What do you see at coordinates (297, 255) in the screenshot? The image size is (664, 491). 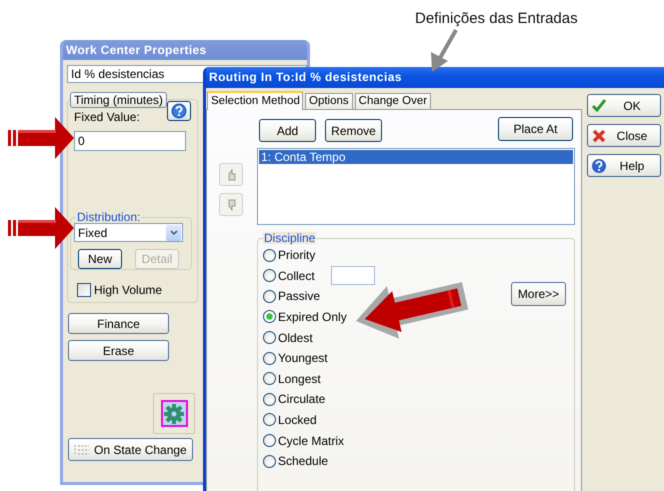 I see `radio-label: Priority` at bounding box center [297, 255].